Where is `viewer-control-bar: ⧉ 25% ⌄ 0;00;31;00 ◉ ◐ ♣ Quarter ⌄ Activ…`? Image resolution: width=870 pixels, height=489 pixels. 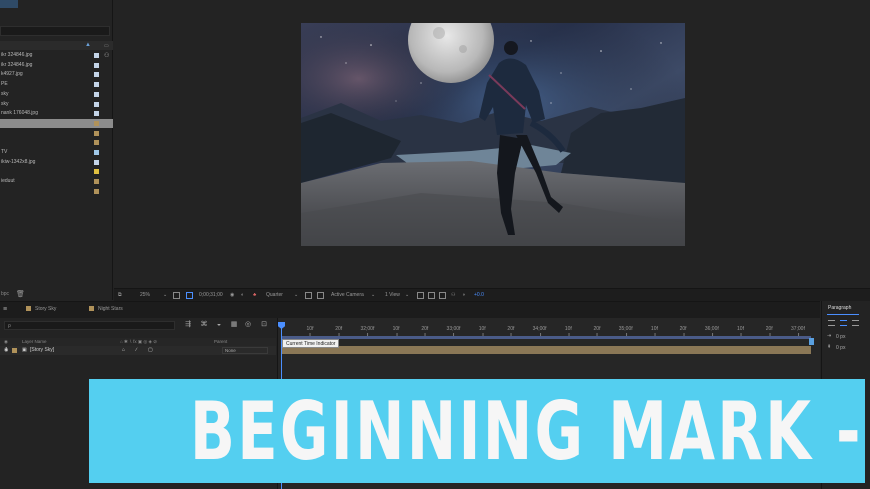 viewer-control-bar: ⧉ 25% ⌄ 0;00;31;00 ◉ ◐ ♣ Quarter ⌄ Activ… is located at coordinates (492, 294).